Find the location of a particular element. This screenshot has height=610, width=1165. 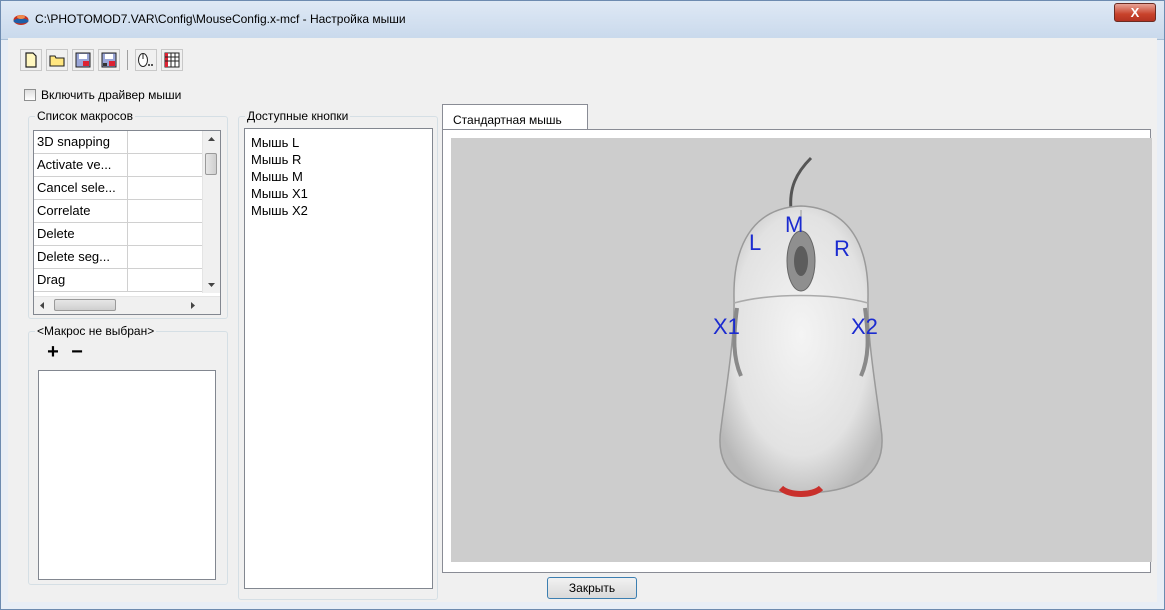

macro-name: 3D snapping is located at coordinates (81, 142).